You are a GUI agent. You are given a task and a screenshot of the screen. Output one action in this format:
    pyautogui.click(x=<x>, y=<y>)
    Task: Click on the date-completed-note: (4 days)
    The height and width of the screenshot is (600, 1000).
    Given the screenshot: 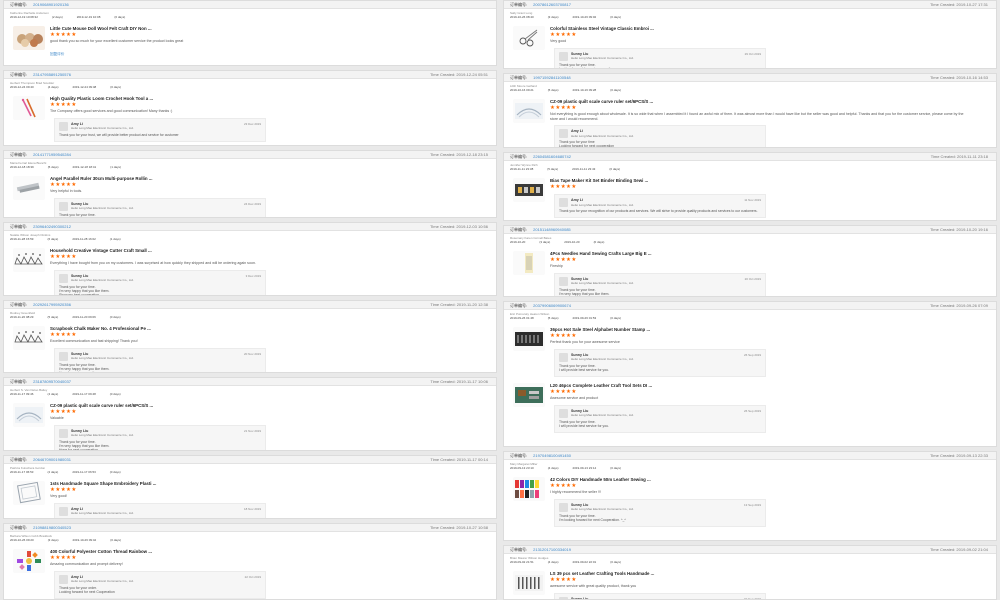 What is the action you would take?
    pyautogui.click(x=53, y=87)
    